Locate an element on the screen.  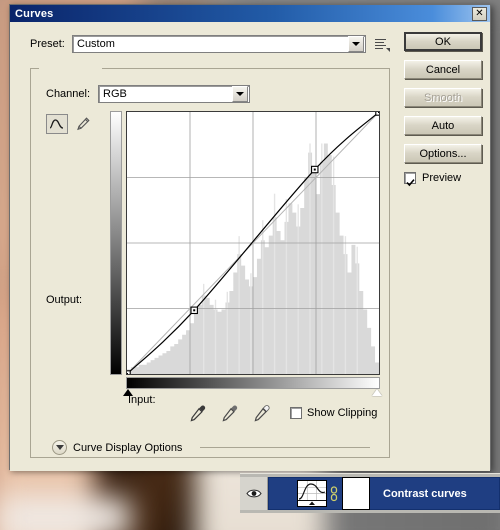
preview-checkbox is located at coordinates (410, 179).